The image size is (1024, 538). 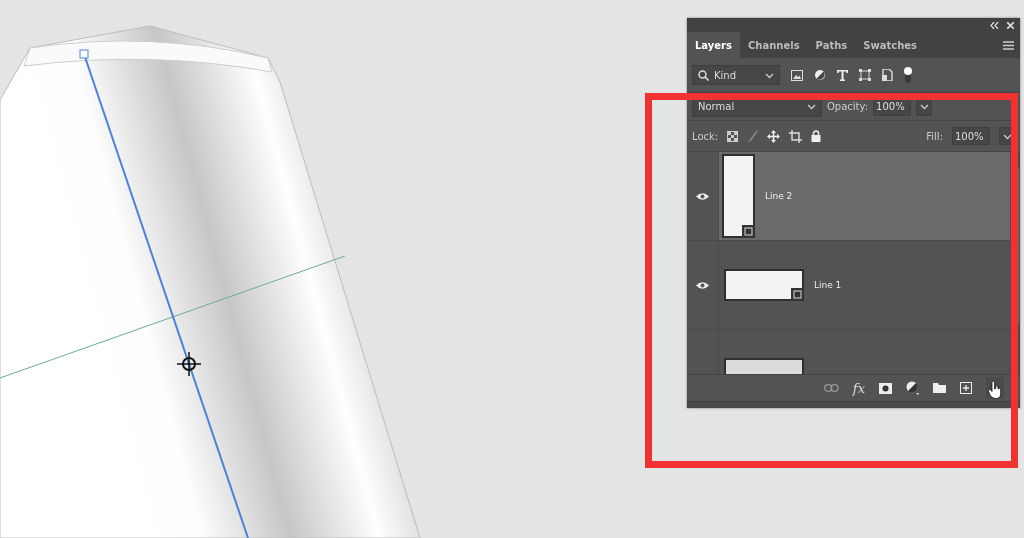 I want to click on filter-dropdown: Kind, so click(x=736, y=75).